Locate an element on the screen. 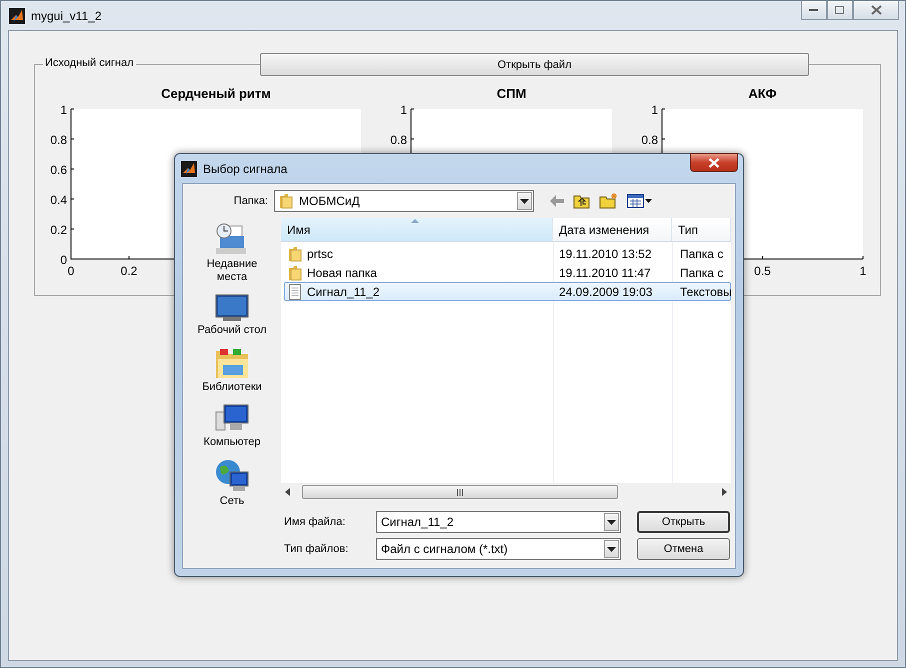  globe-computer-icon is located at coordinates (232, 476).